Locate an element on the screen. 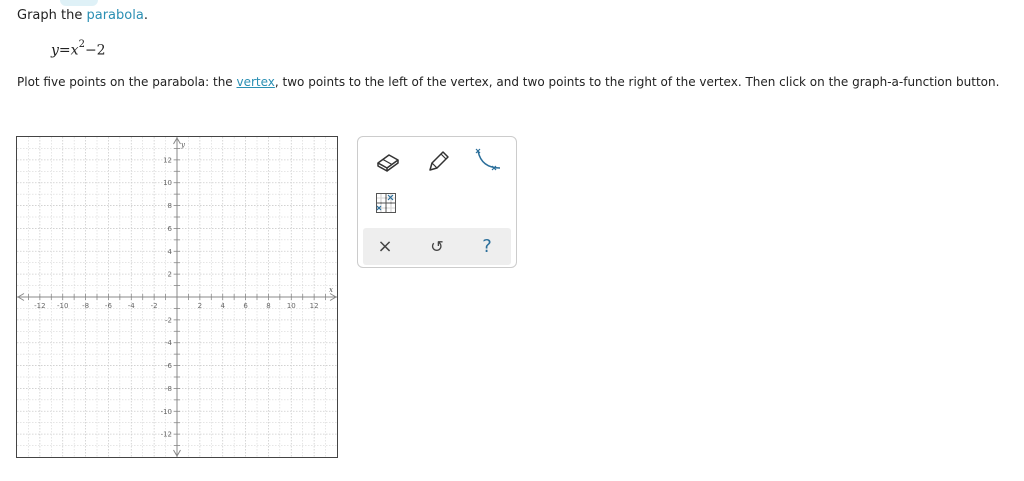 The width and height of the screenshot is (1024, 481). x-tick-label: 10 is located at coordinates (291, 306).